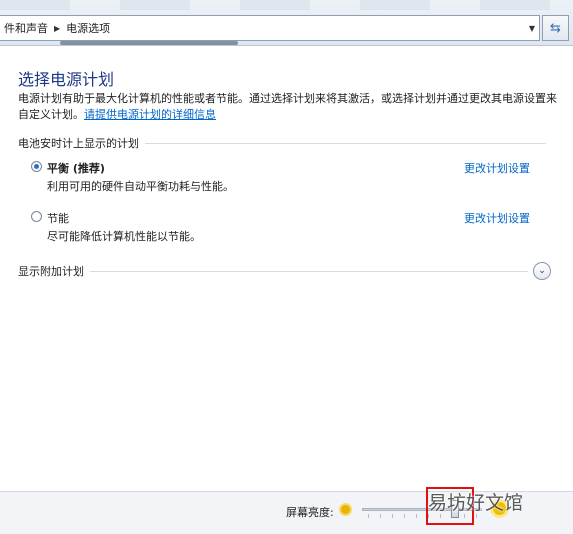  I want to click on power-plan-info-link: 请提供电源计划的详细信息, so click(150, 114).